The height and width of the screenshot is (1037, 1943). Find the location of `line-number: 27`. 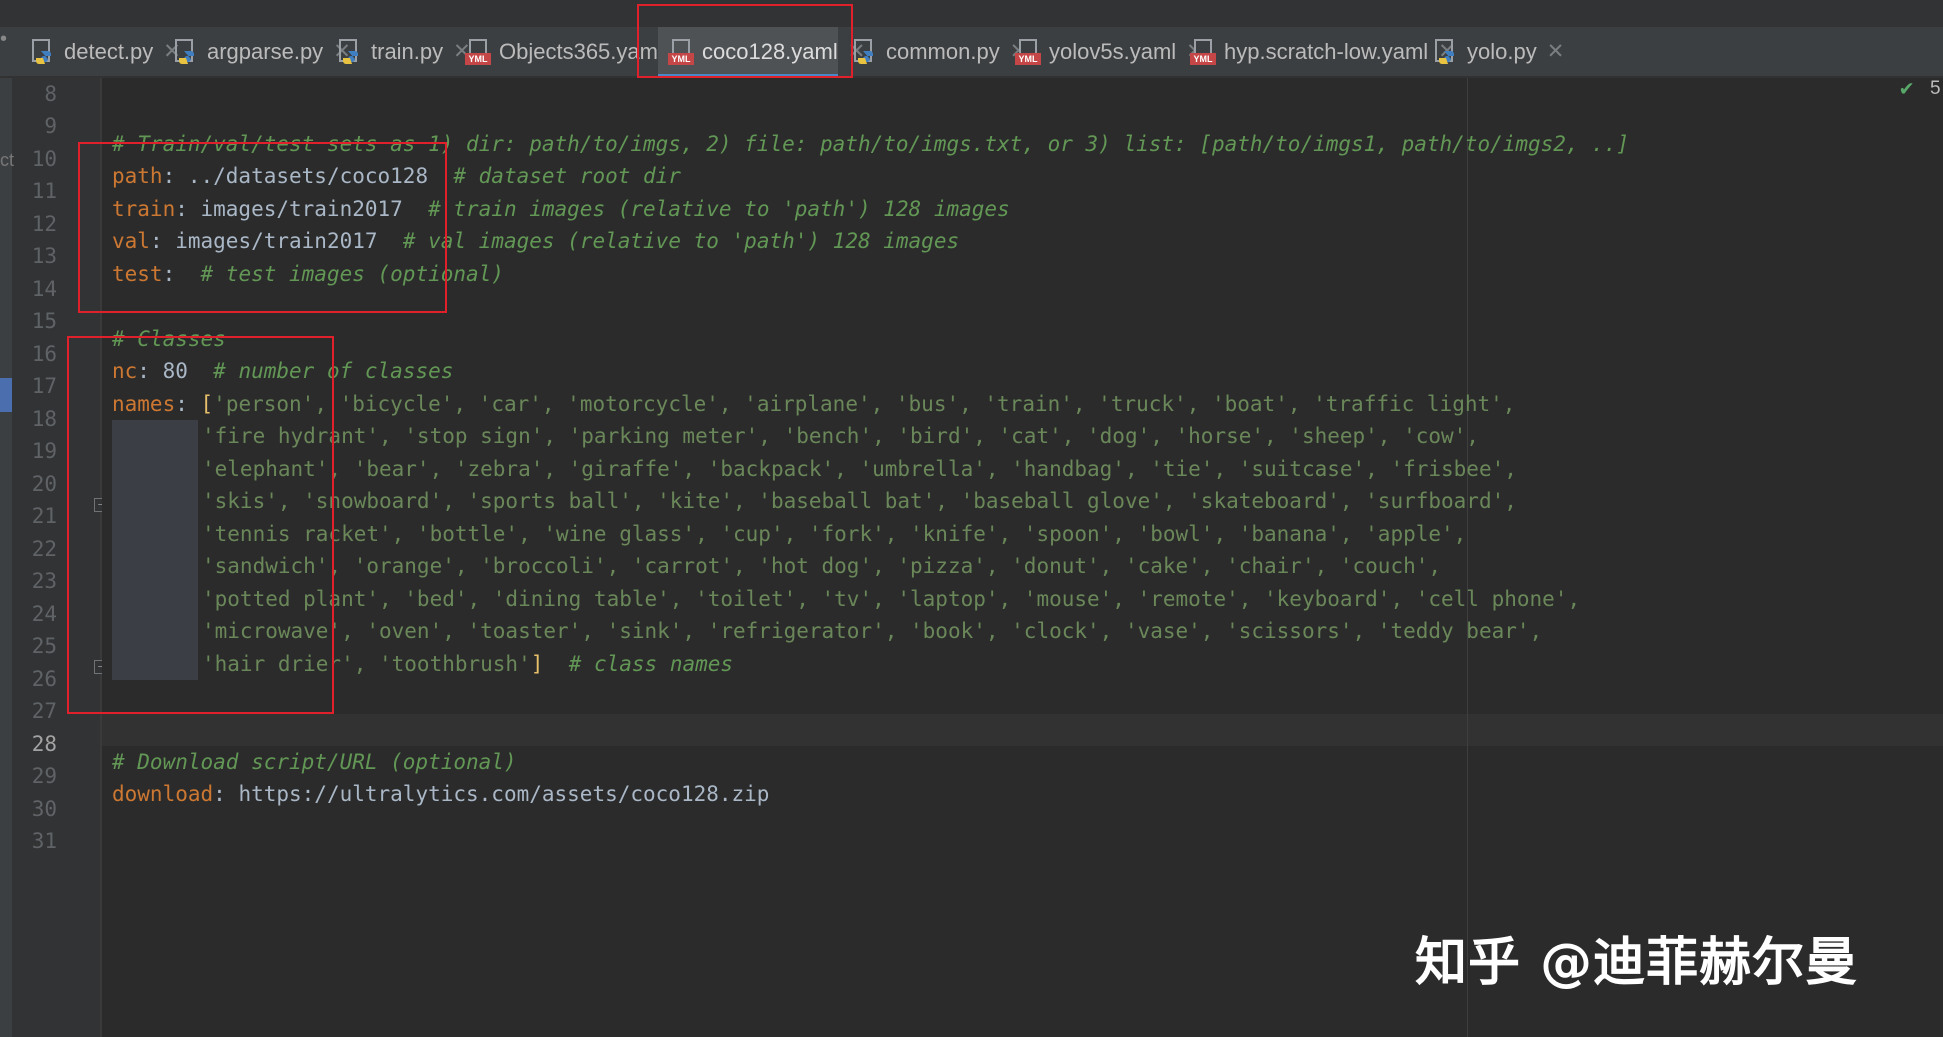

line-number: 27 is located at coordinates (44, 711).